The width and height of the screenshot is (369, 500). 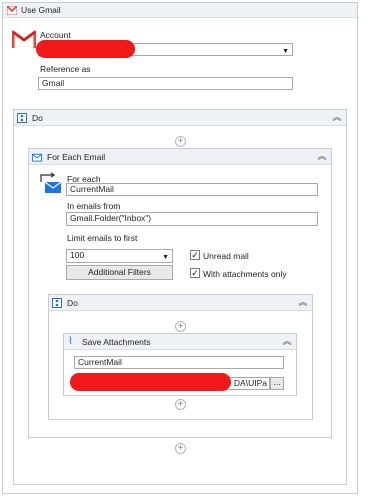 What do you see at coordinates (116, 342) in the screenshot?
I see `save-attachments-title: Save Attachments` at bounding box center [116, 342].